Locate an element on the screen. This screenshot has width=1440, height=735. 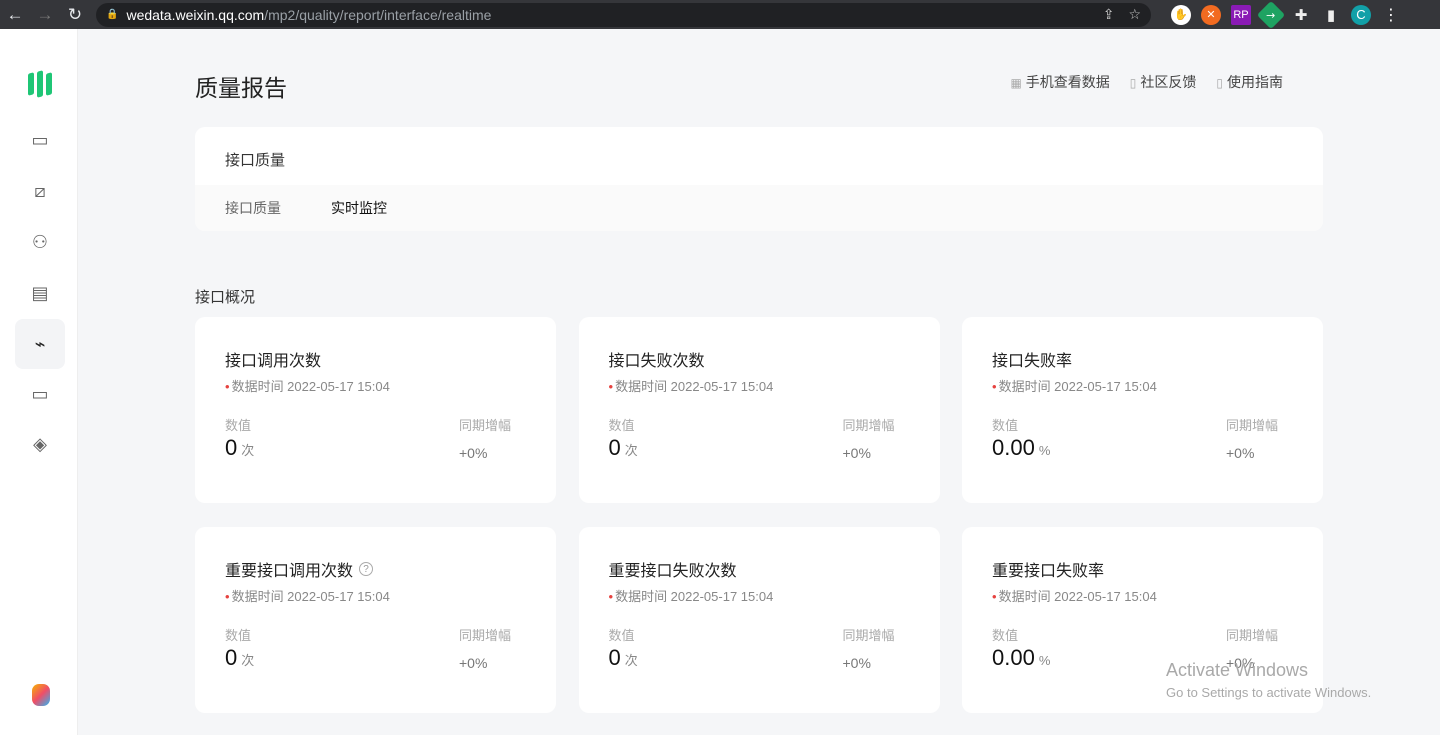
watermark-subtitle: Go to Settings to activate Windows. is located at coordinates (1269, 692).